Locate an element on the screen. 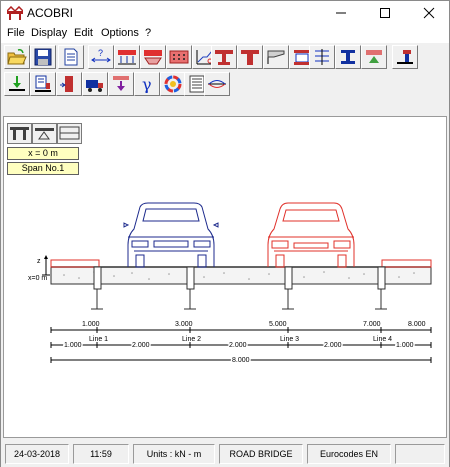  download-icon is located at coordinates (17, 83).